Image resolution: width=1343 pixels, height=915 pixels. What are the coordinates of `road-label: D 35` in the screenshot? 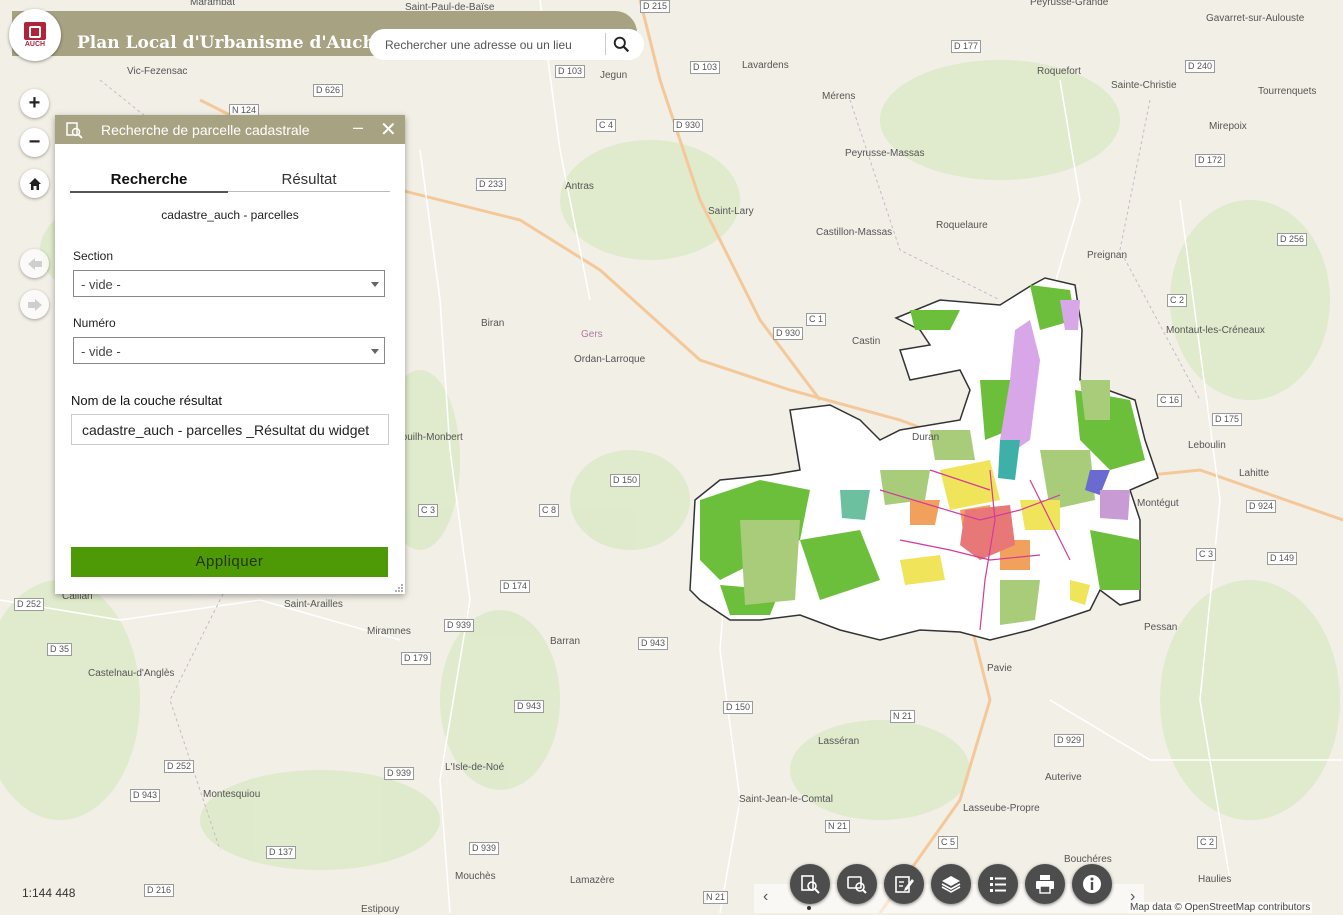 It's located at (60, 649).